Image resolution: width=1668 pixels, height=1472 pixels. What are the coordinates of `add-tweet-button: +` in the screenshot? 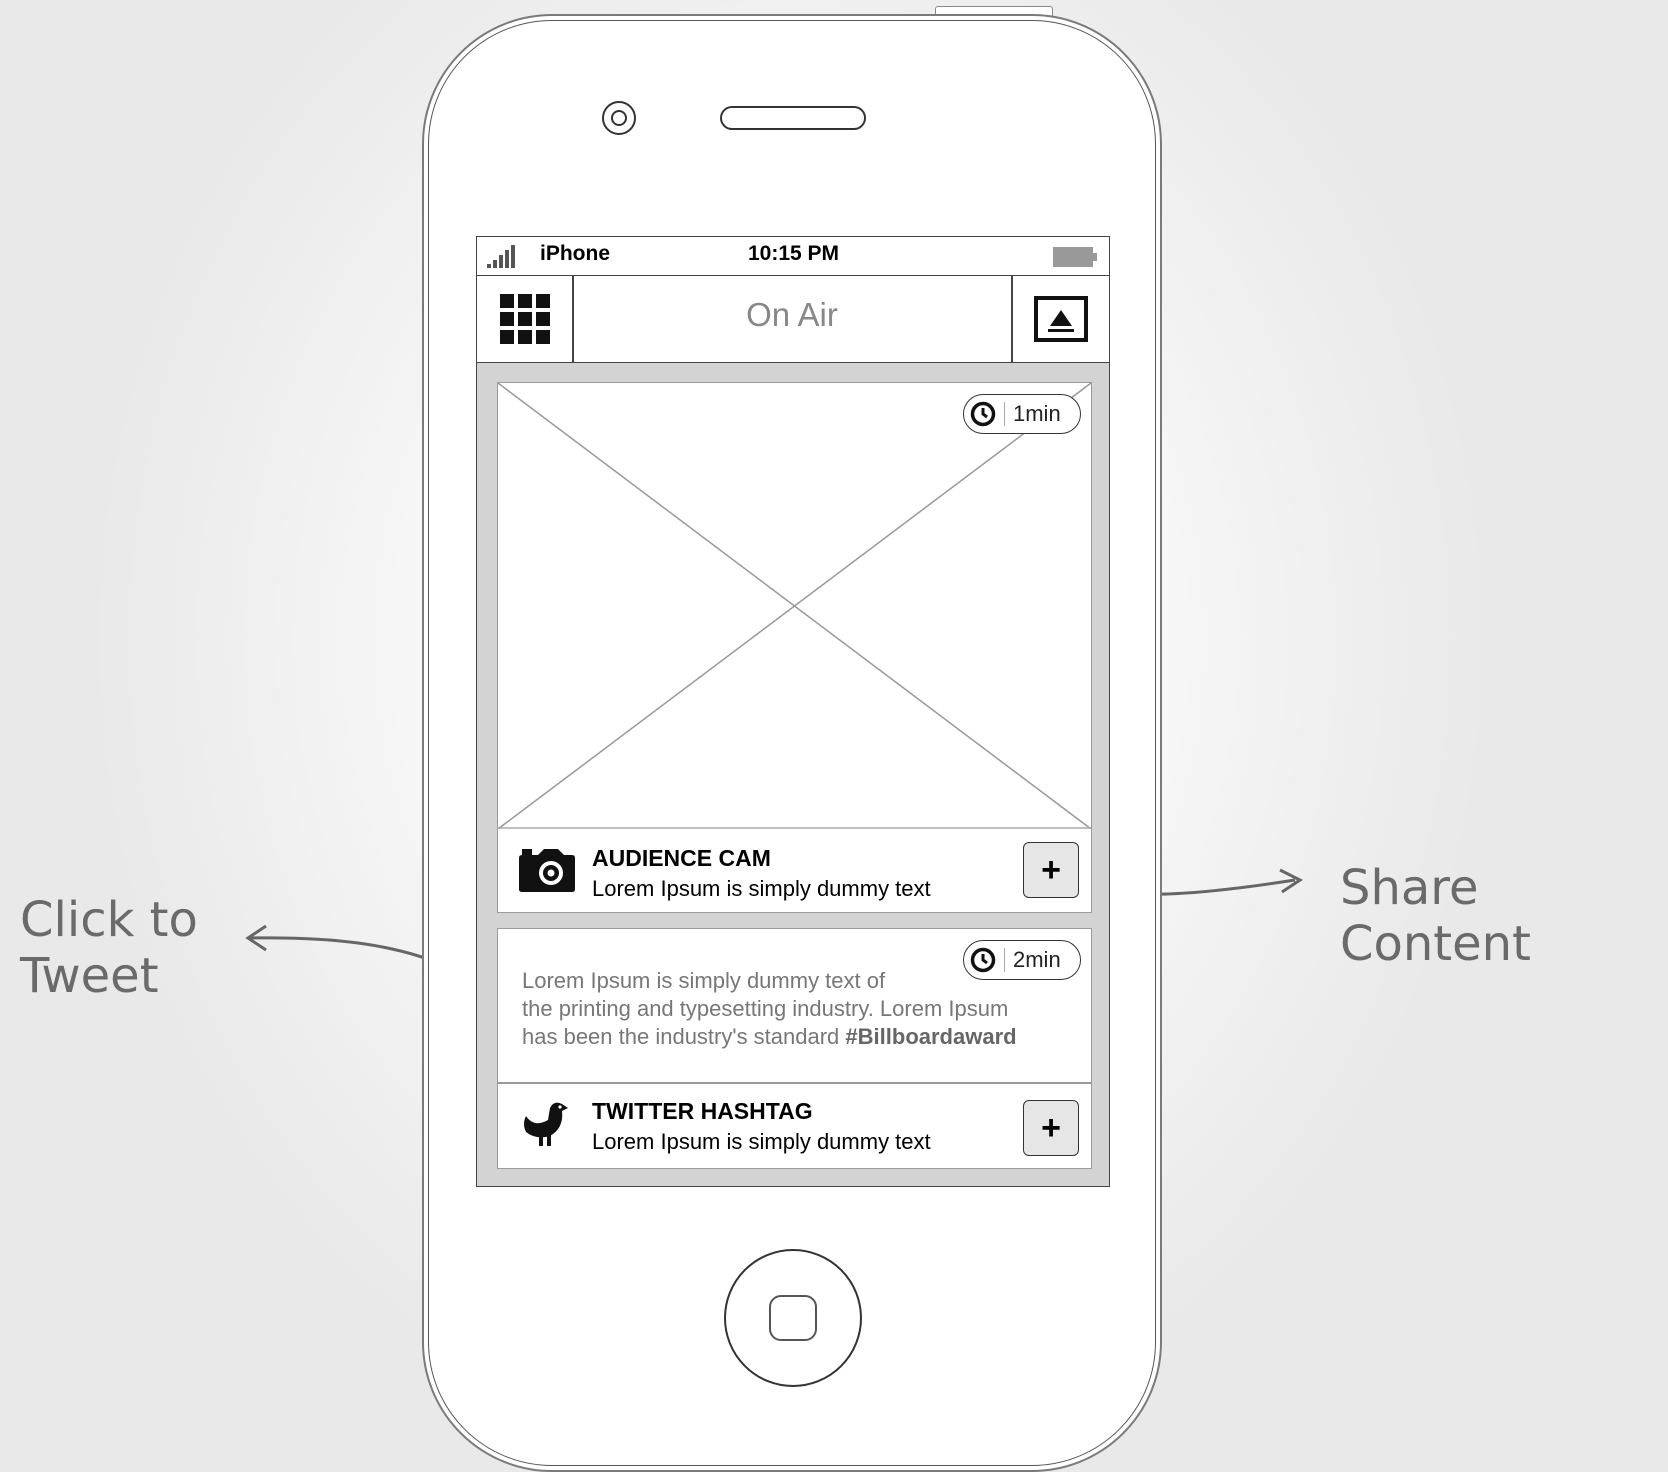 It's located at (1051, 1128).